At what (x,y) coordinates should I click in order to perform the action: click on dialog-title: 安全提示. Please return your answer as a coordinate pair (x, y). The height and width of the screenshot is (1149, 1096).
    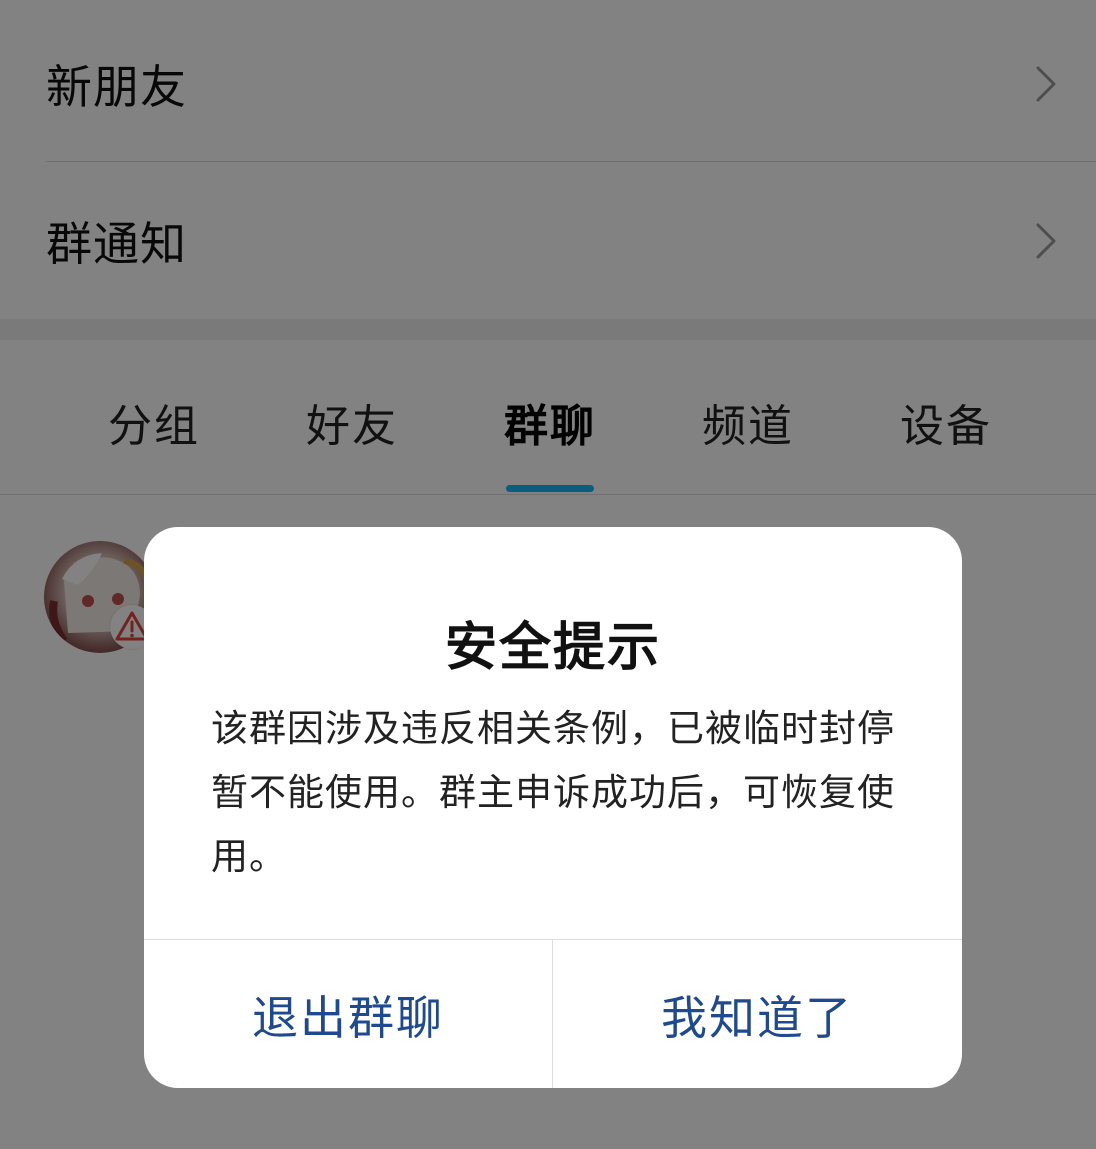
    Looking at the image, I should click on (552, 648).